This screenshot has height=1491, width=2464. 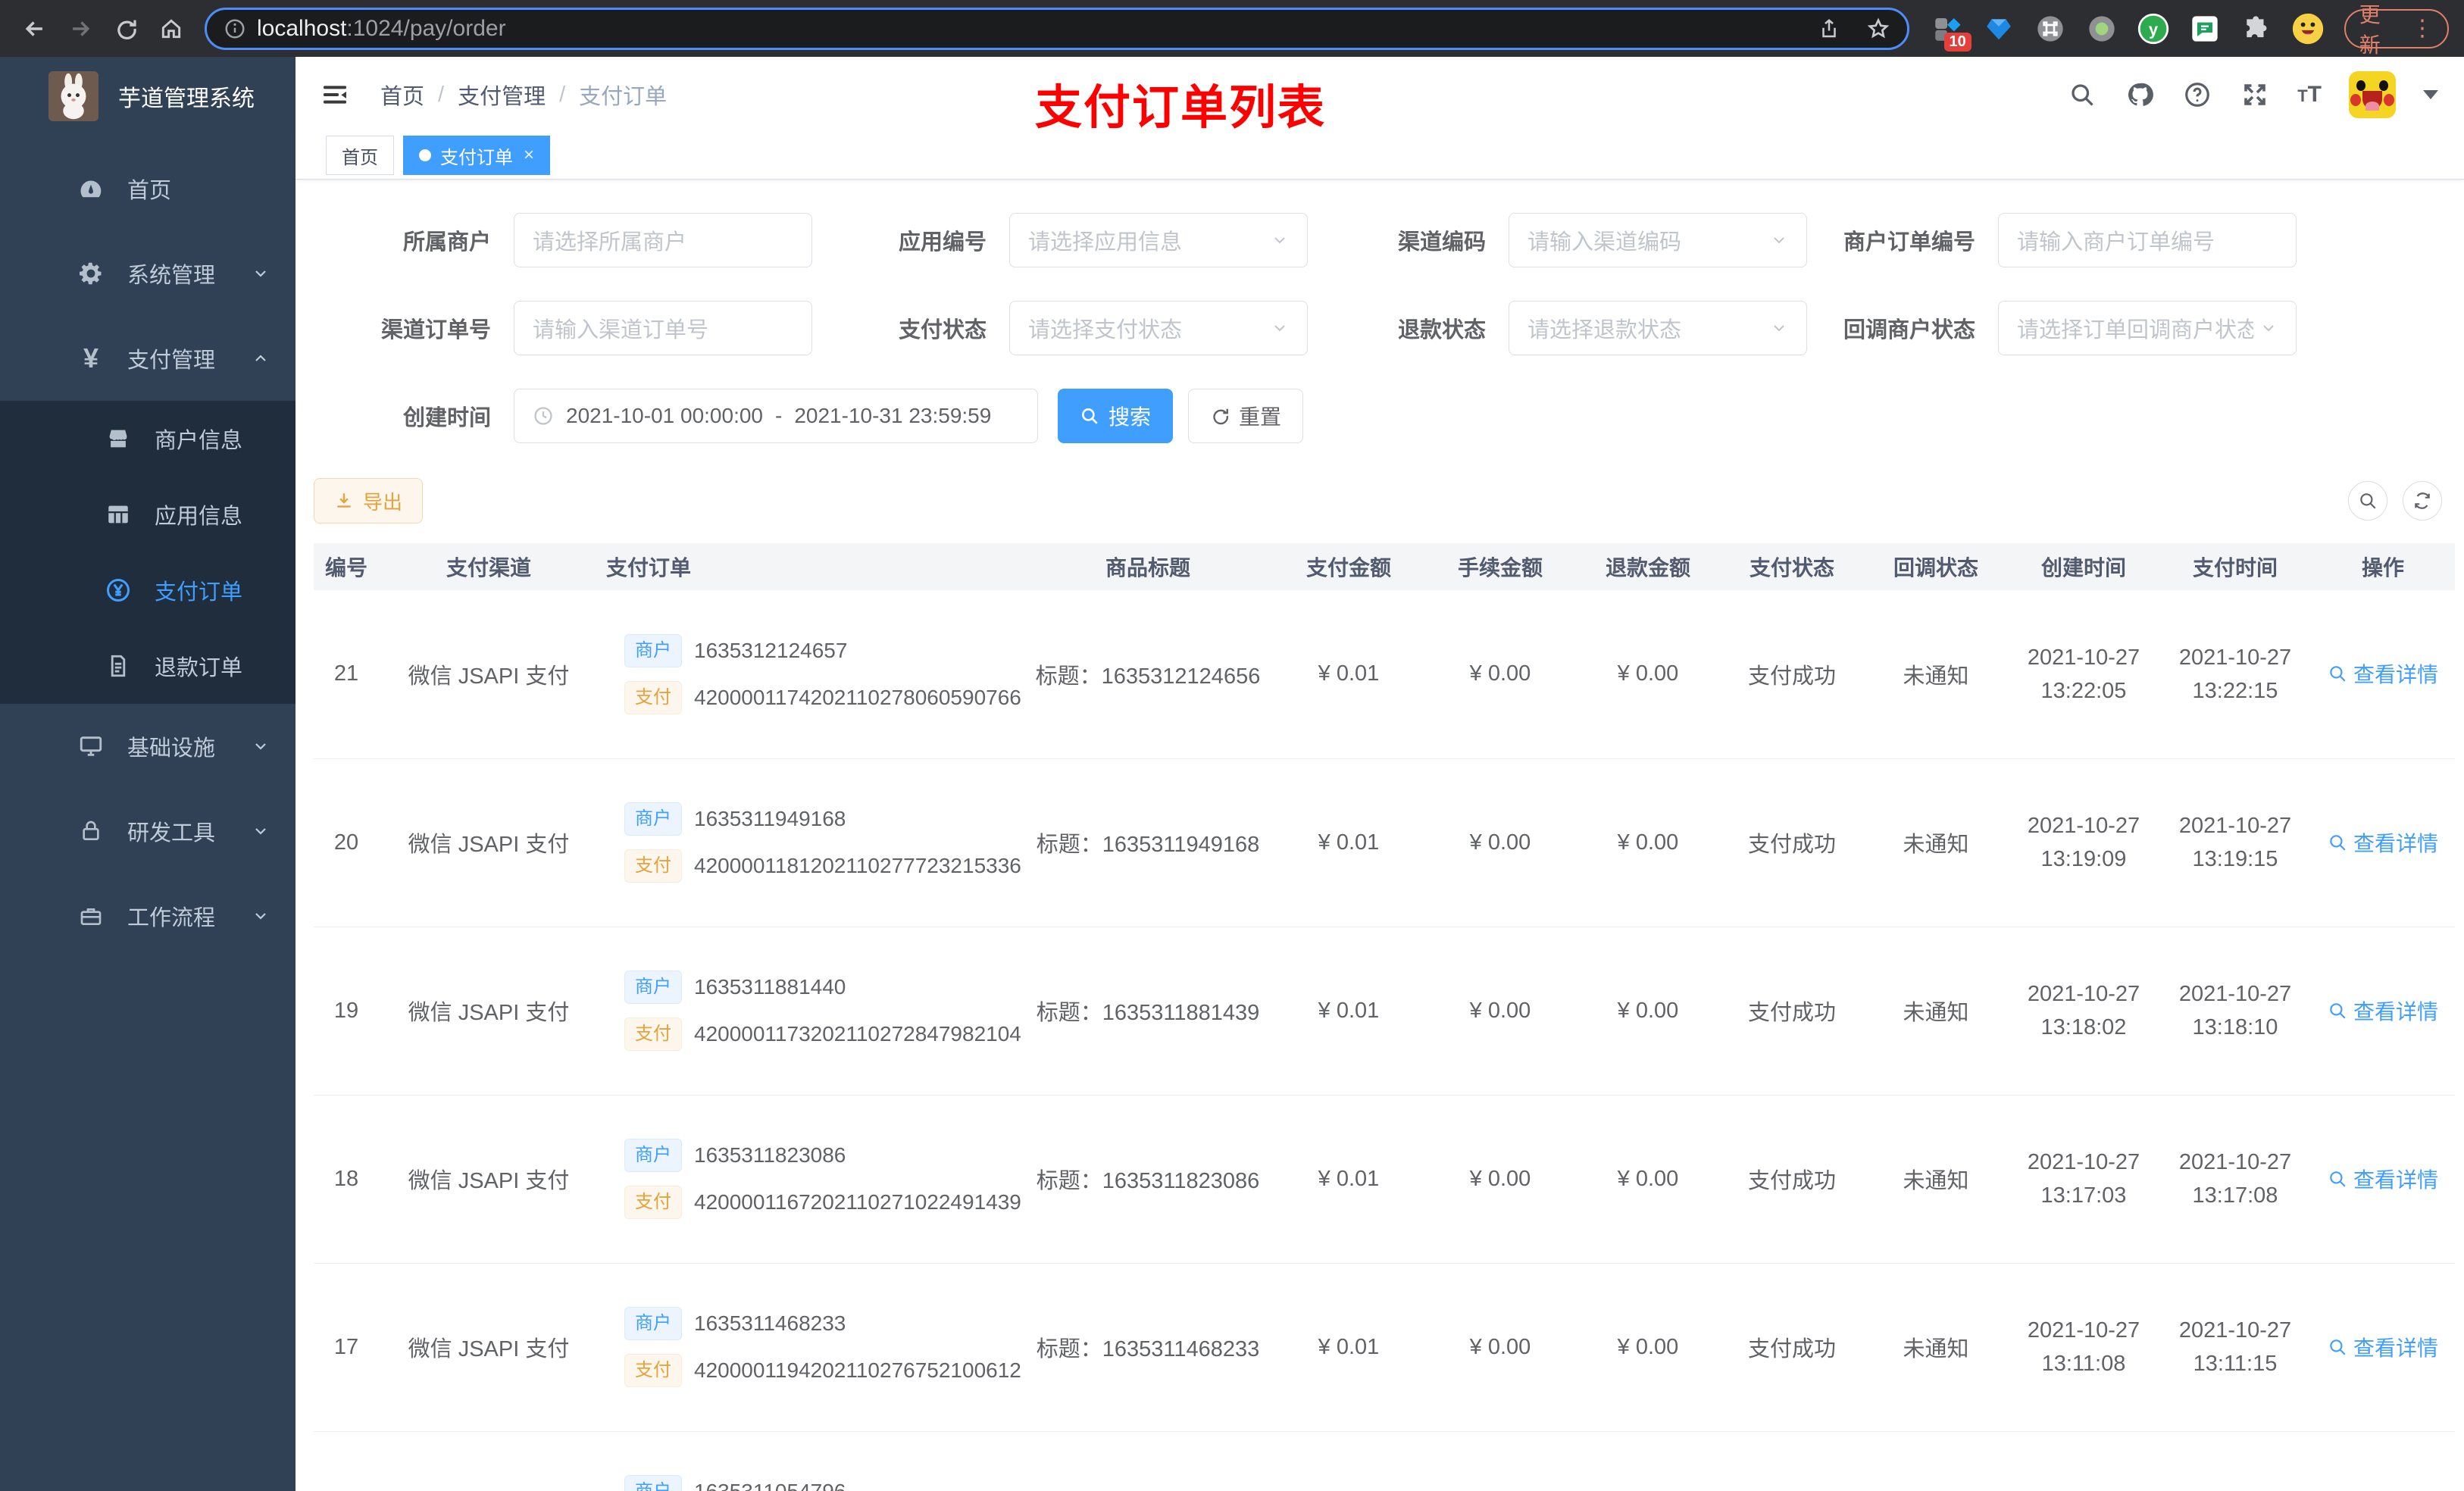 I want to click on sidebar-item-pay-order: 支付订单, so click(x=147, y=590).